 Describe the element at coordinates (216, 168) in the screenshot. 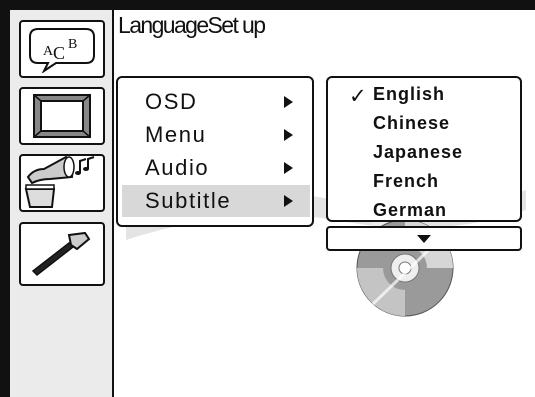

I see `menu-item-audio: Audio` at that location.